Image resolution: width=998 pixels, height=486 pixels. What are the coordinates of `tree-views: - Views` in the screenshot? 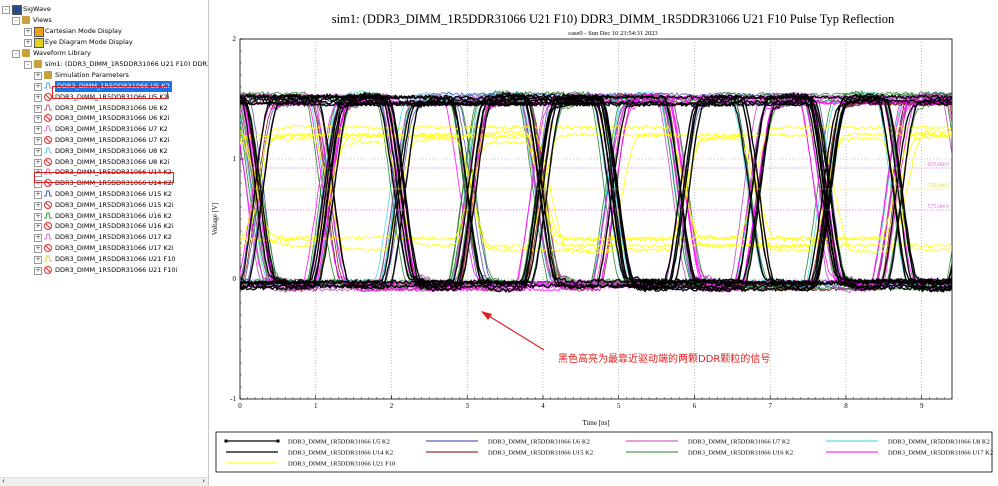 It's located at (104, 20).